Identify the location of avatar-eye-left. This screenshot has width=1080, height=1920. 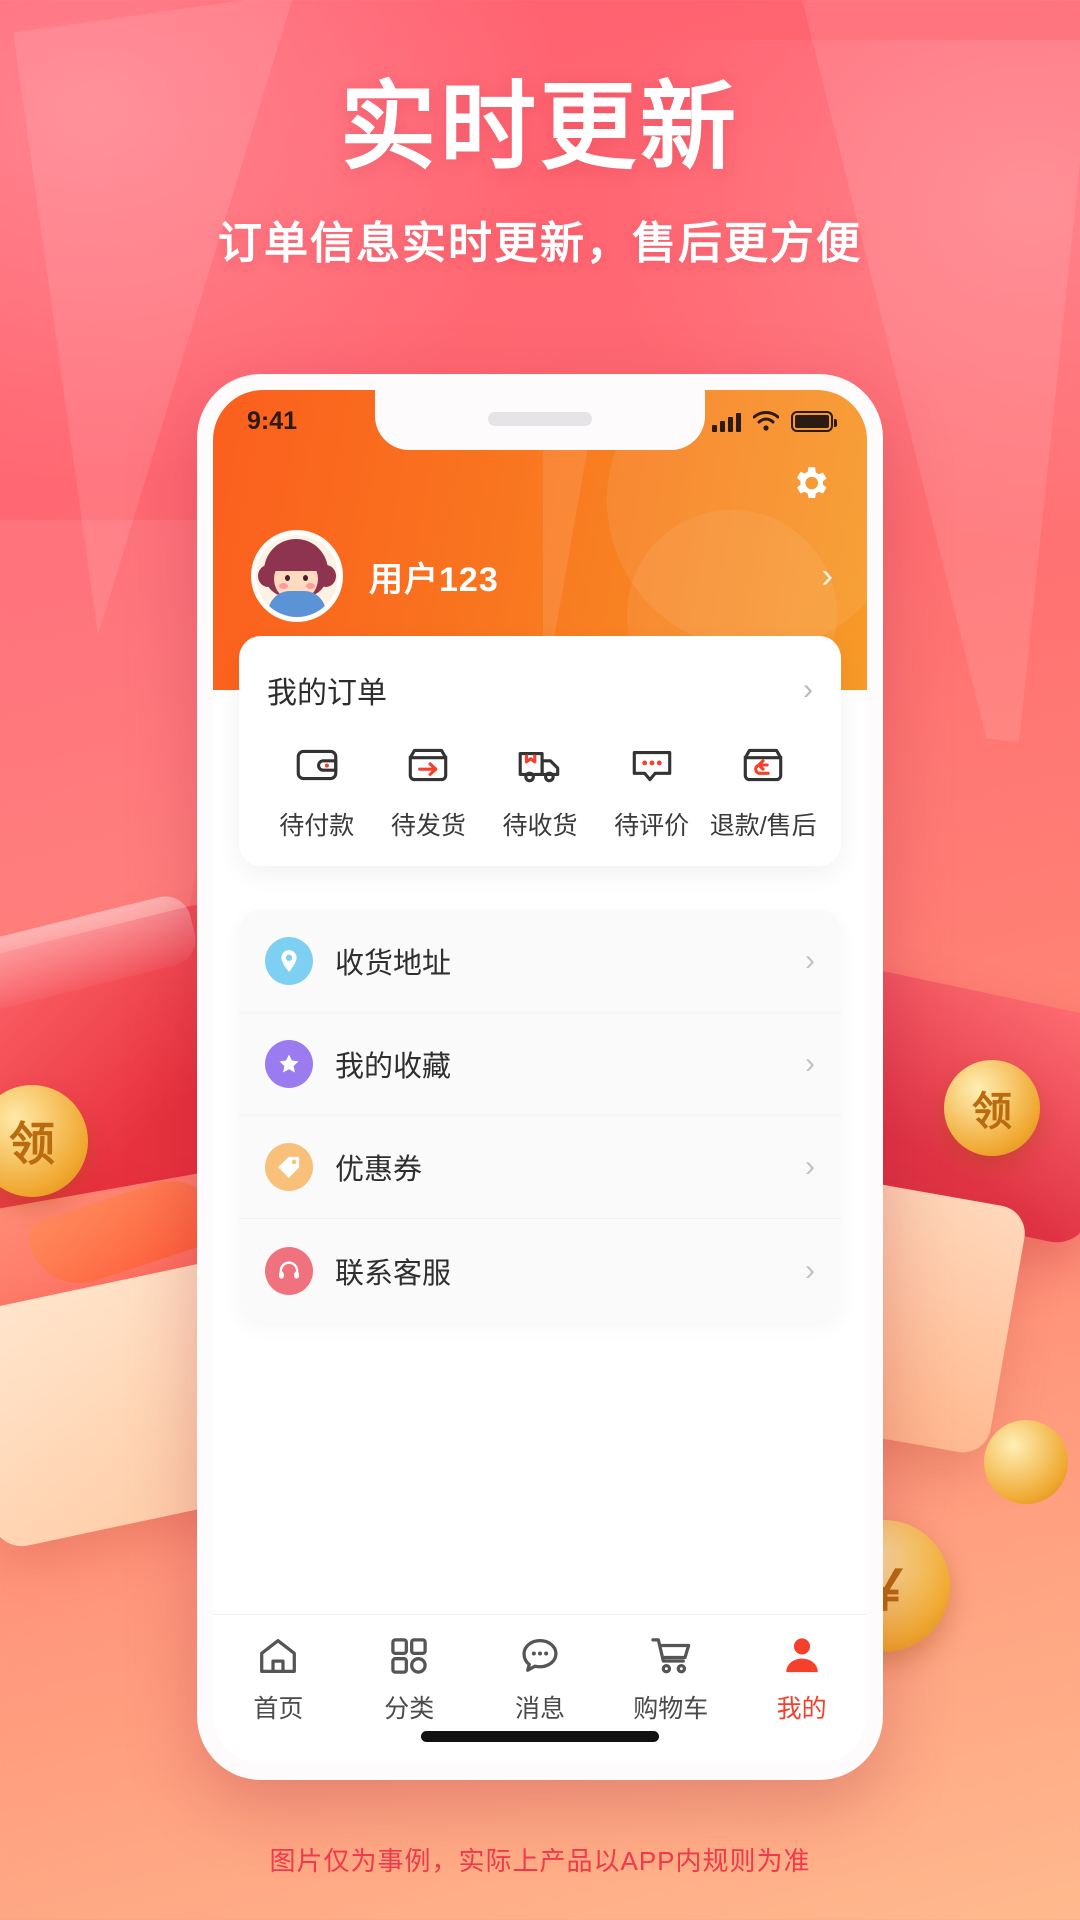
(287, 578).